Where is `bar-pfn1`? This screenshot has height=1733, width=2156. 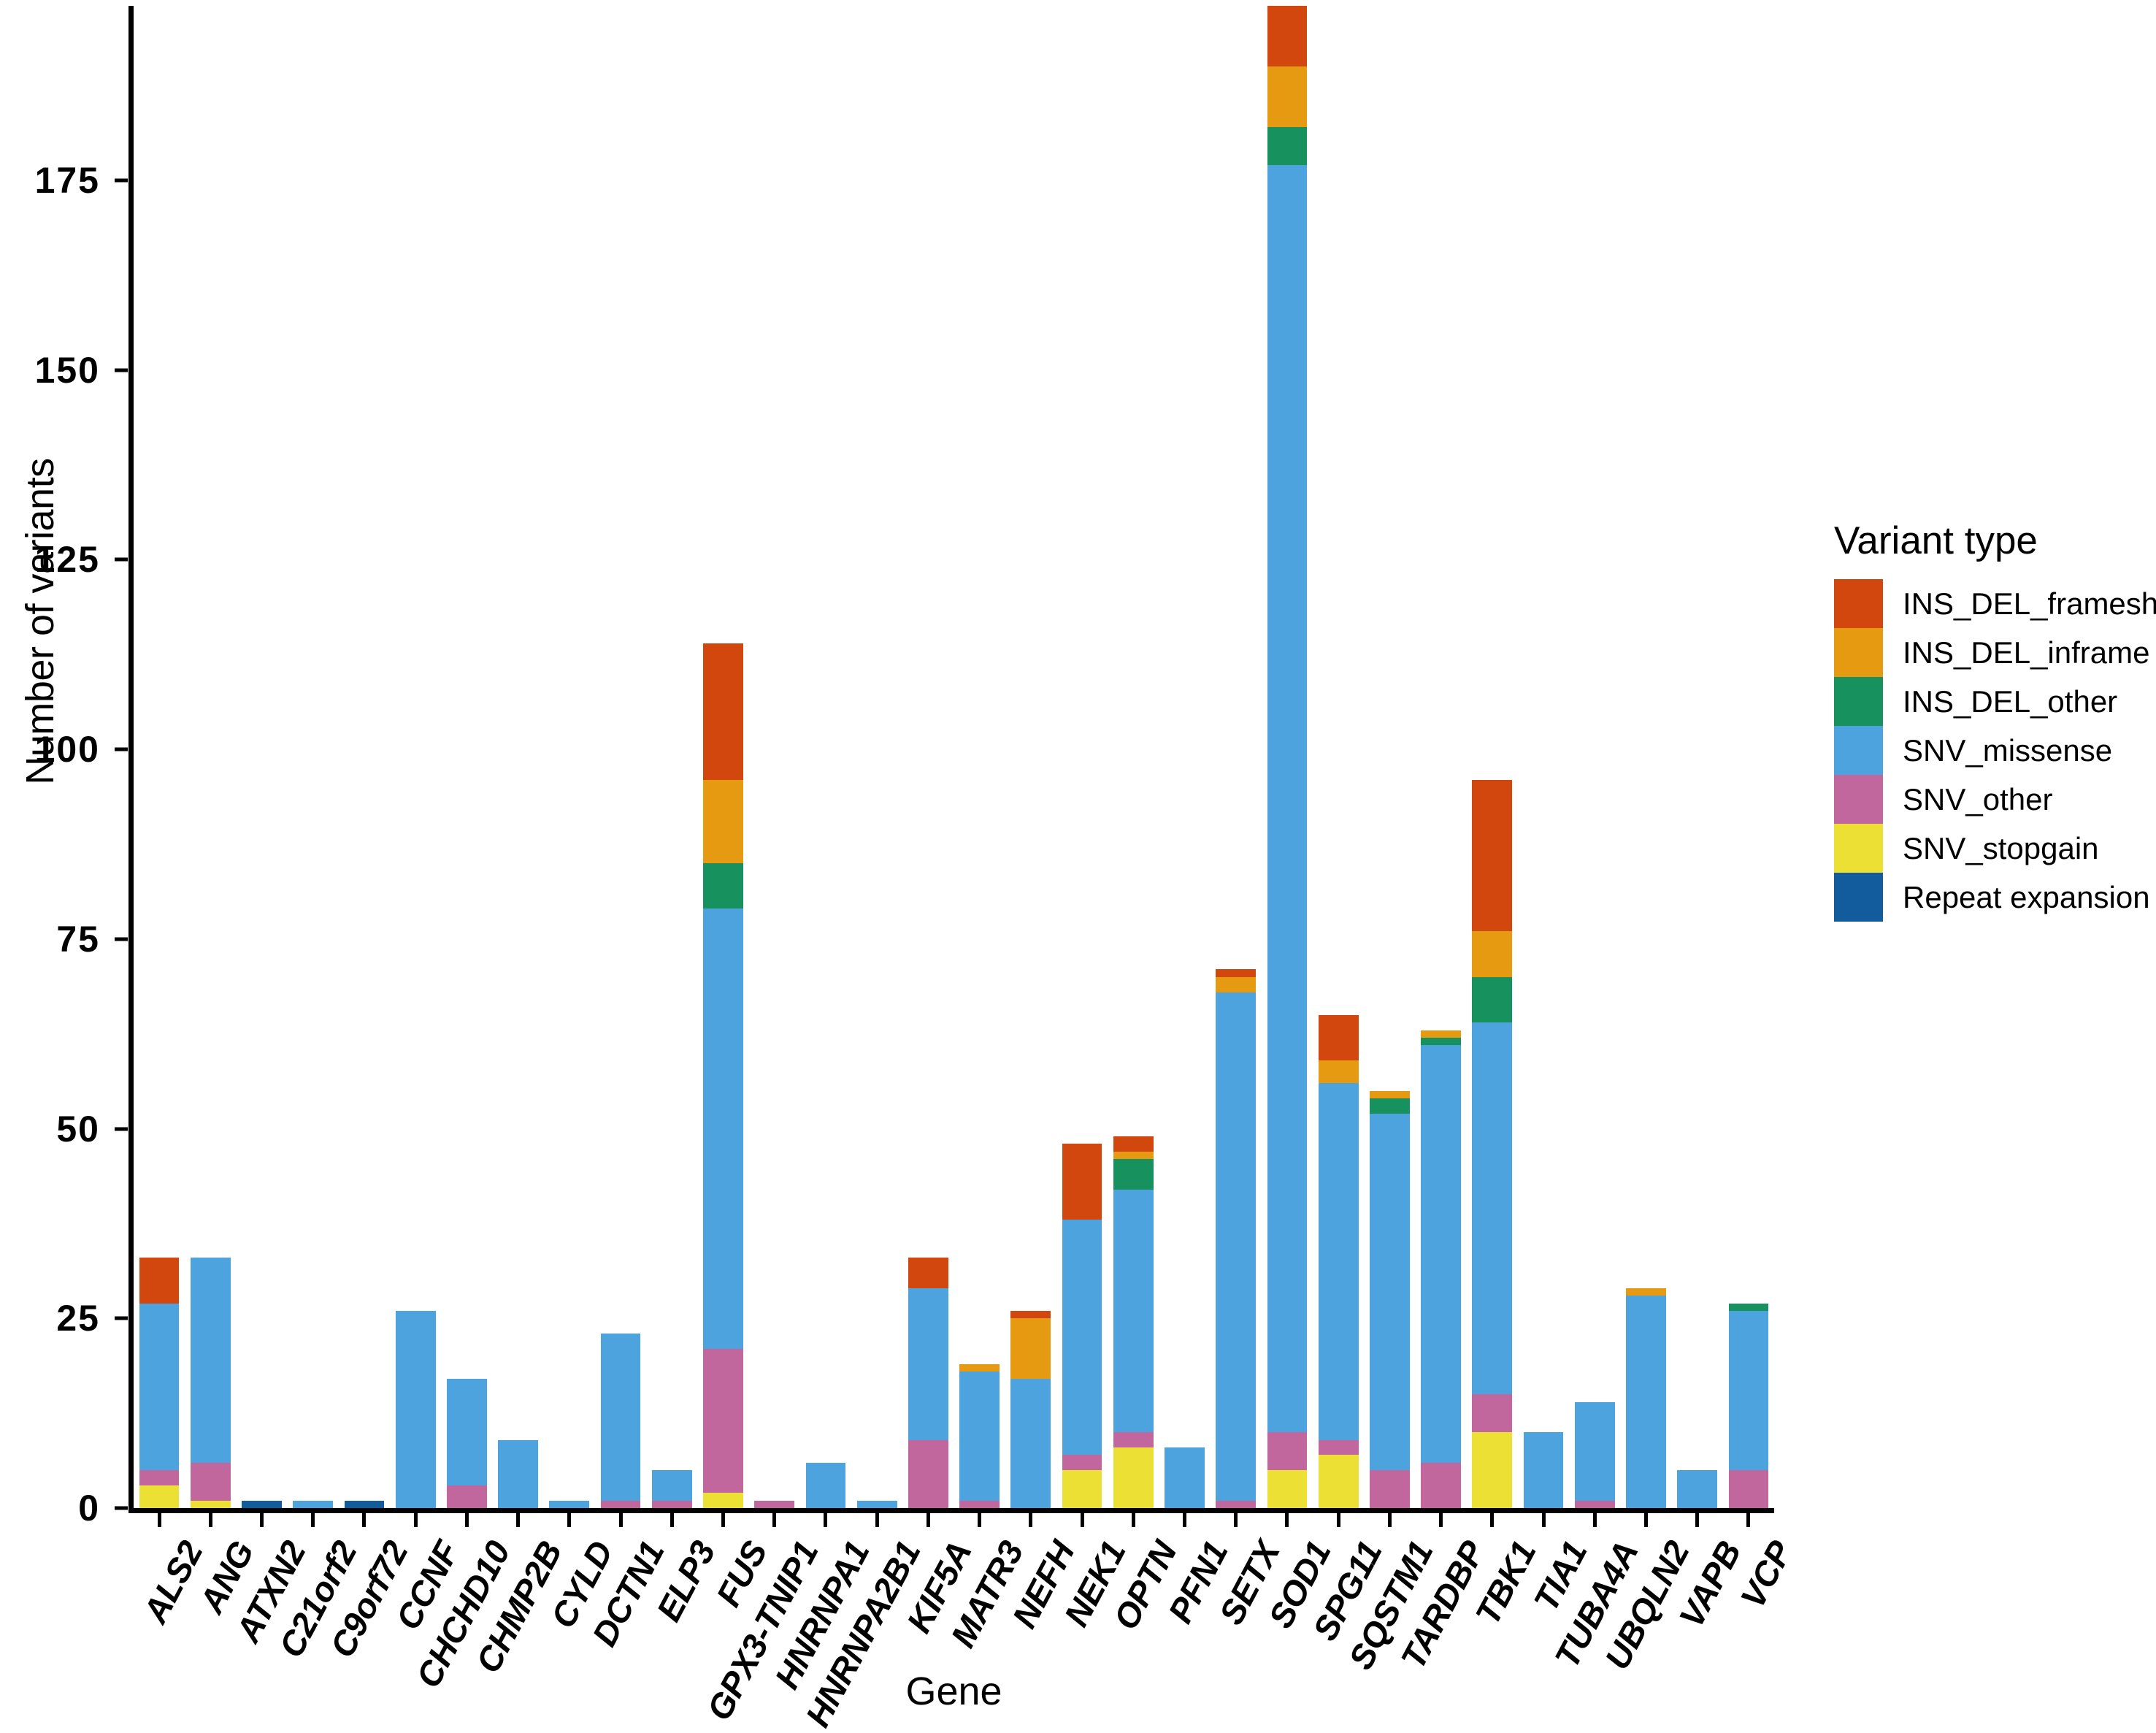 bar-pfn1 is located at coordinates (1185, 757).